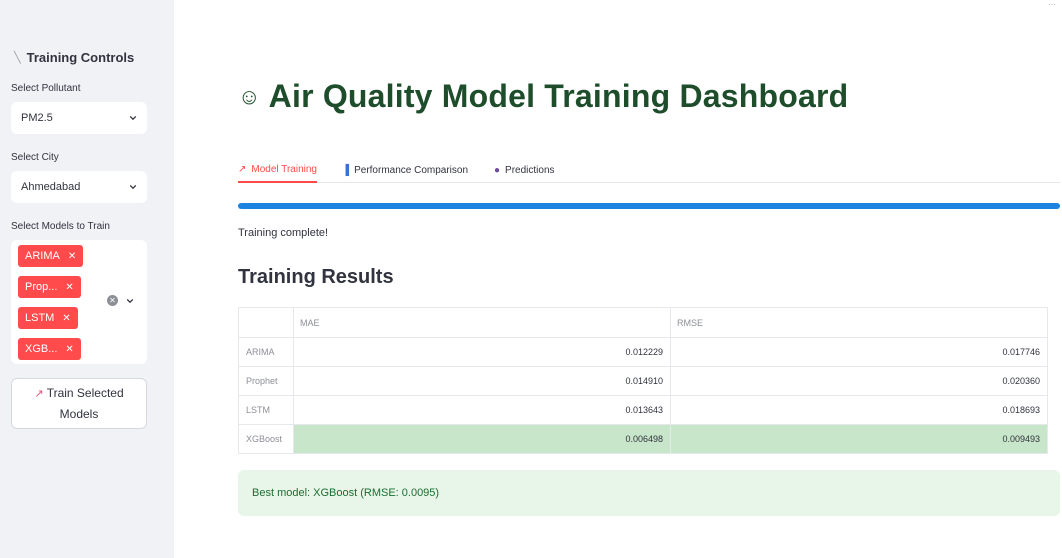  Describe the element at coordinates (39, 394) in the screenshot. I see `rocket-icon: ↗` at that location.